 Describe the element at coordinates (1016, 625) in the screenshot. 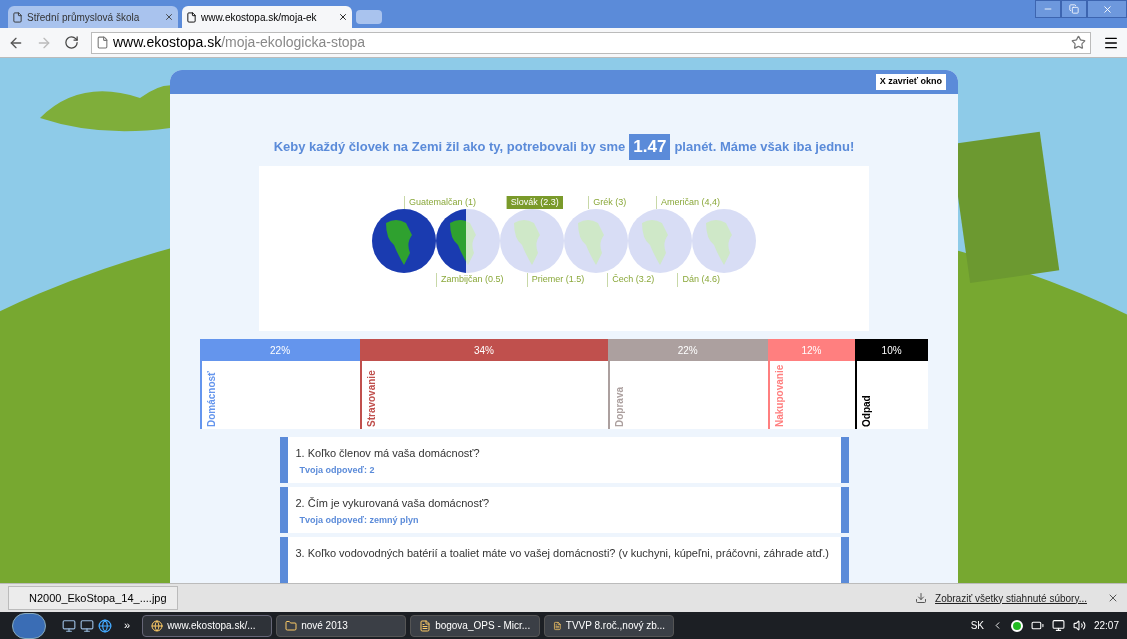

I see `tray-app-icon` at that location.